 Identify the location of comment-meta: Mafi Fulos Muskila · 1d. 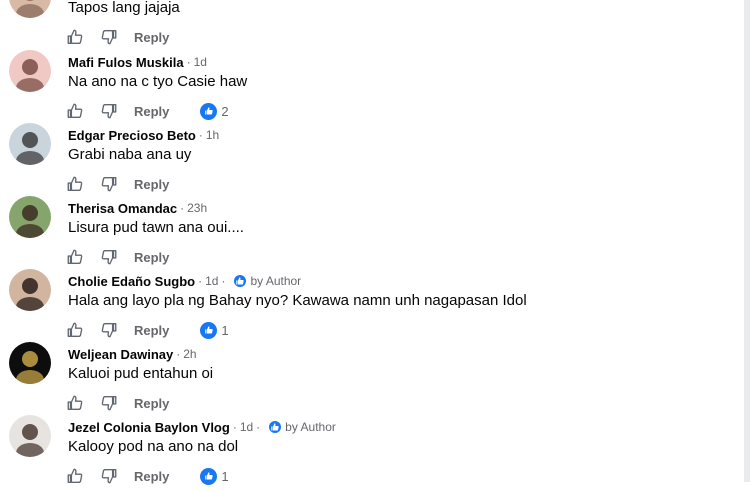
(137, 62).